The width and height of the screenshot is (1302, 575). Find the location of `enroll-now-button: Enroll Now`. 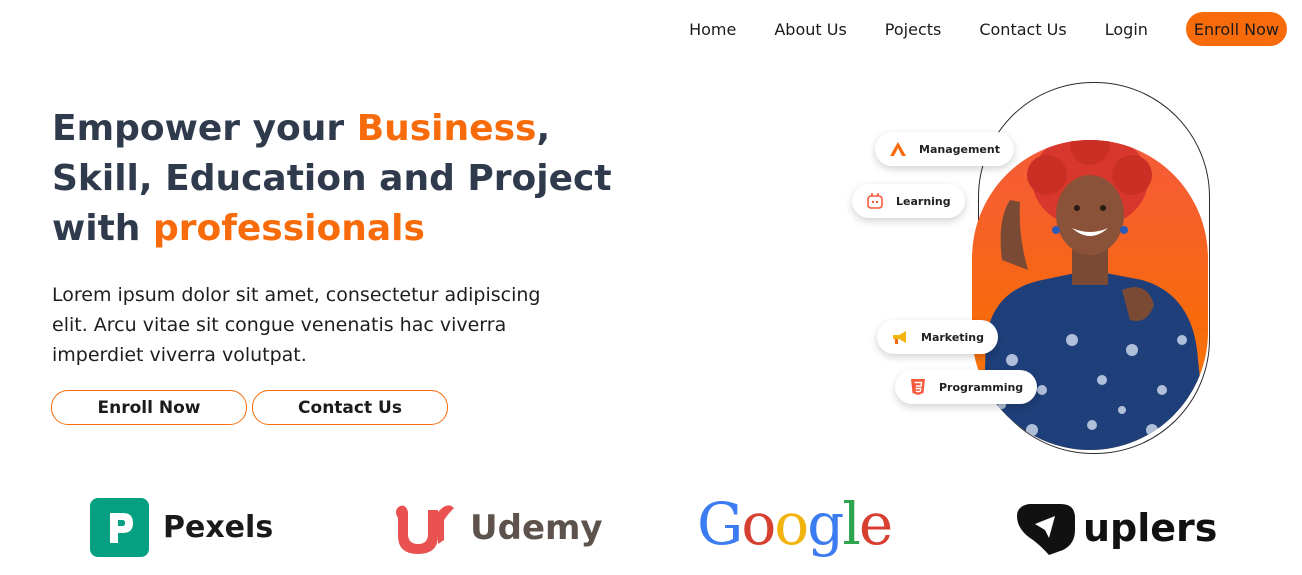

enroll-now-button: Enroll Now is located at coordinates (149, 407).